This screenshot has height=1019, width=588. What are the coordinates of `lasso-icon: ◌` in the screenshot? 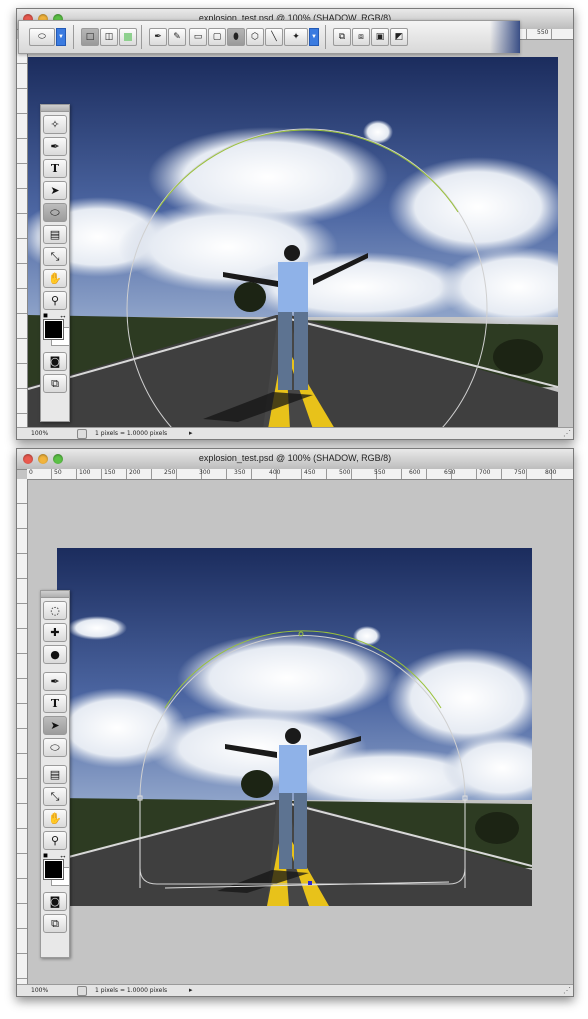 It's located at (55, 610).